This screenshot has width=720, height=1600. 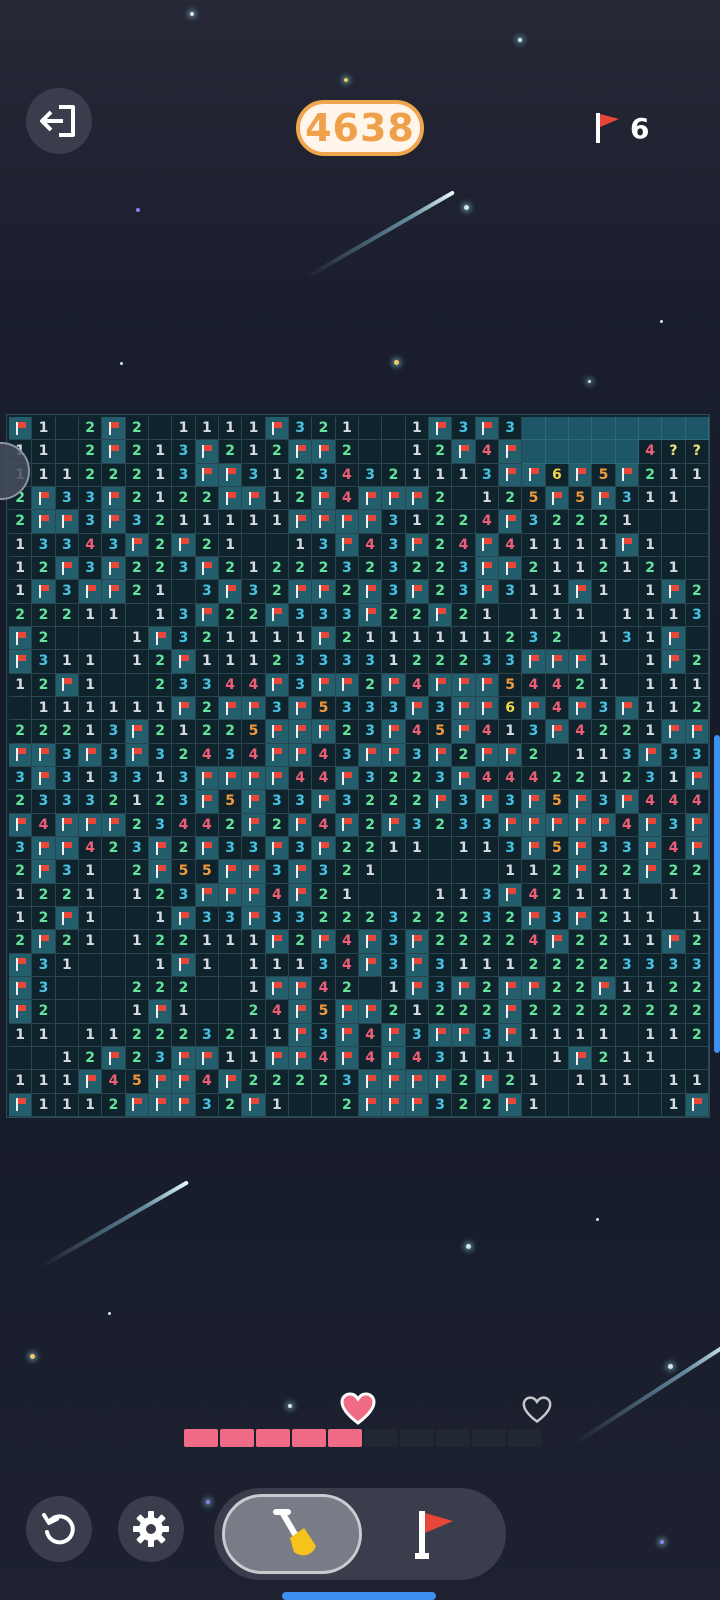 What do you see at coordinates (435, 1534) in the screenshot?
I see `flag-mode-button` at bounding box center [435, 1534].